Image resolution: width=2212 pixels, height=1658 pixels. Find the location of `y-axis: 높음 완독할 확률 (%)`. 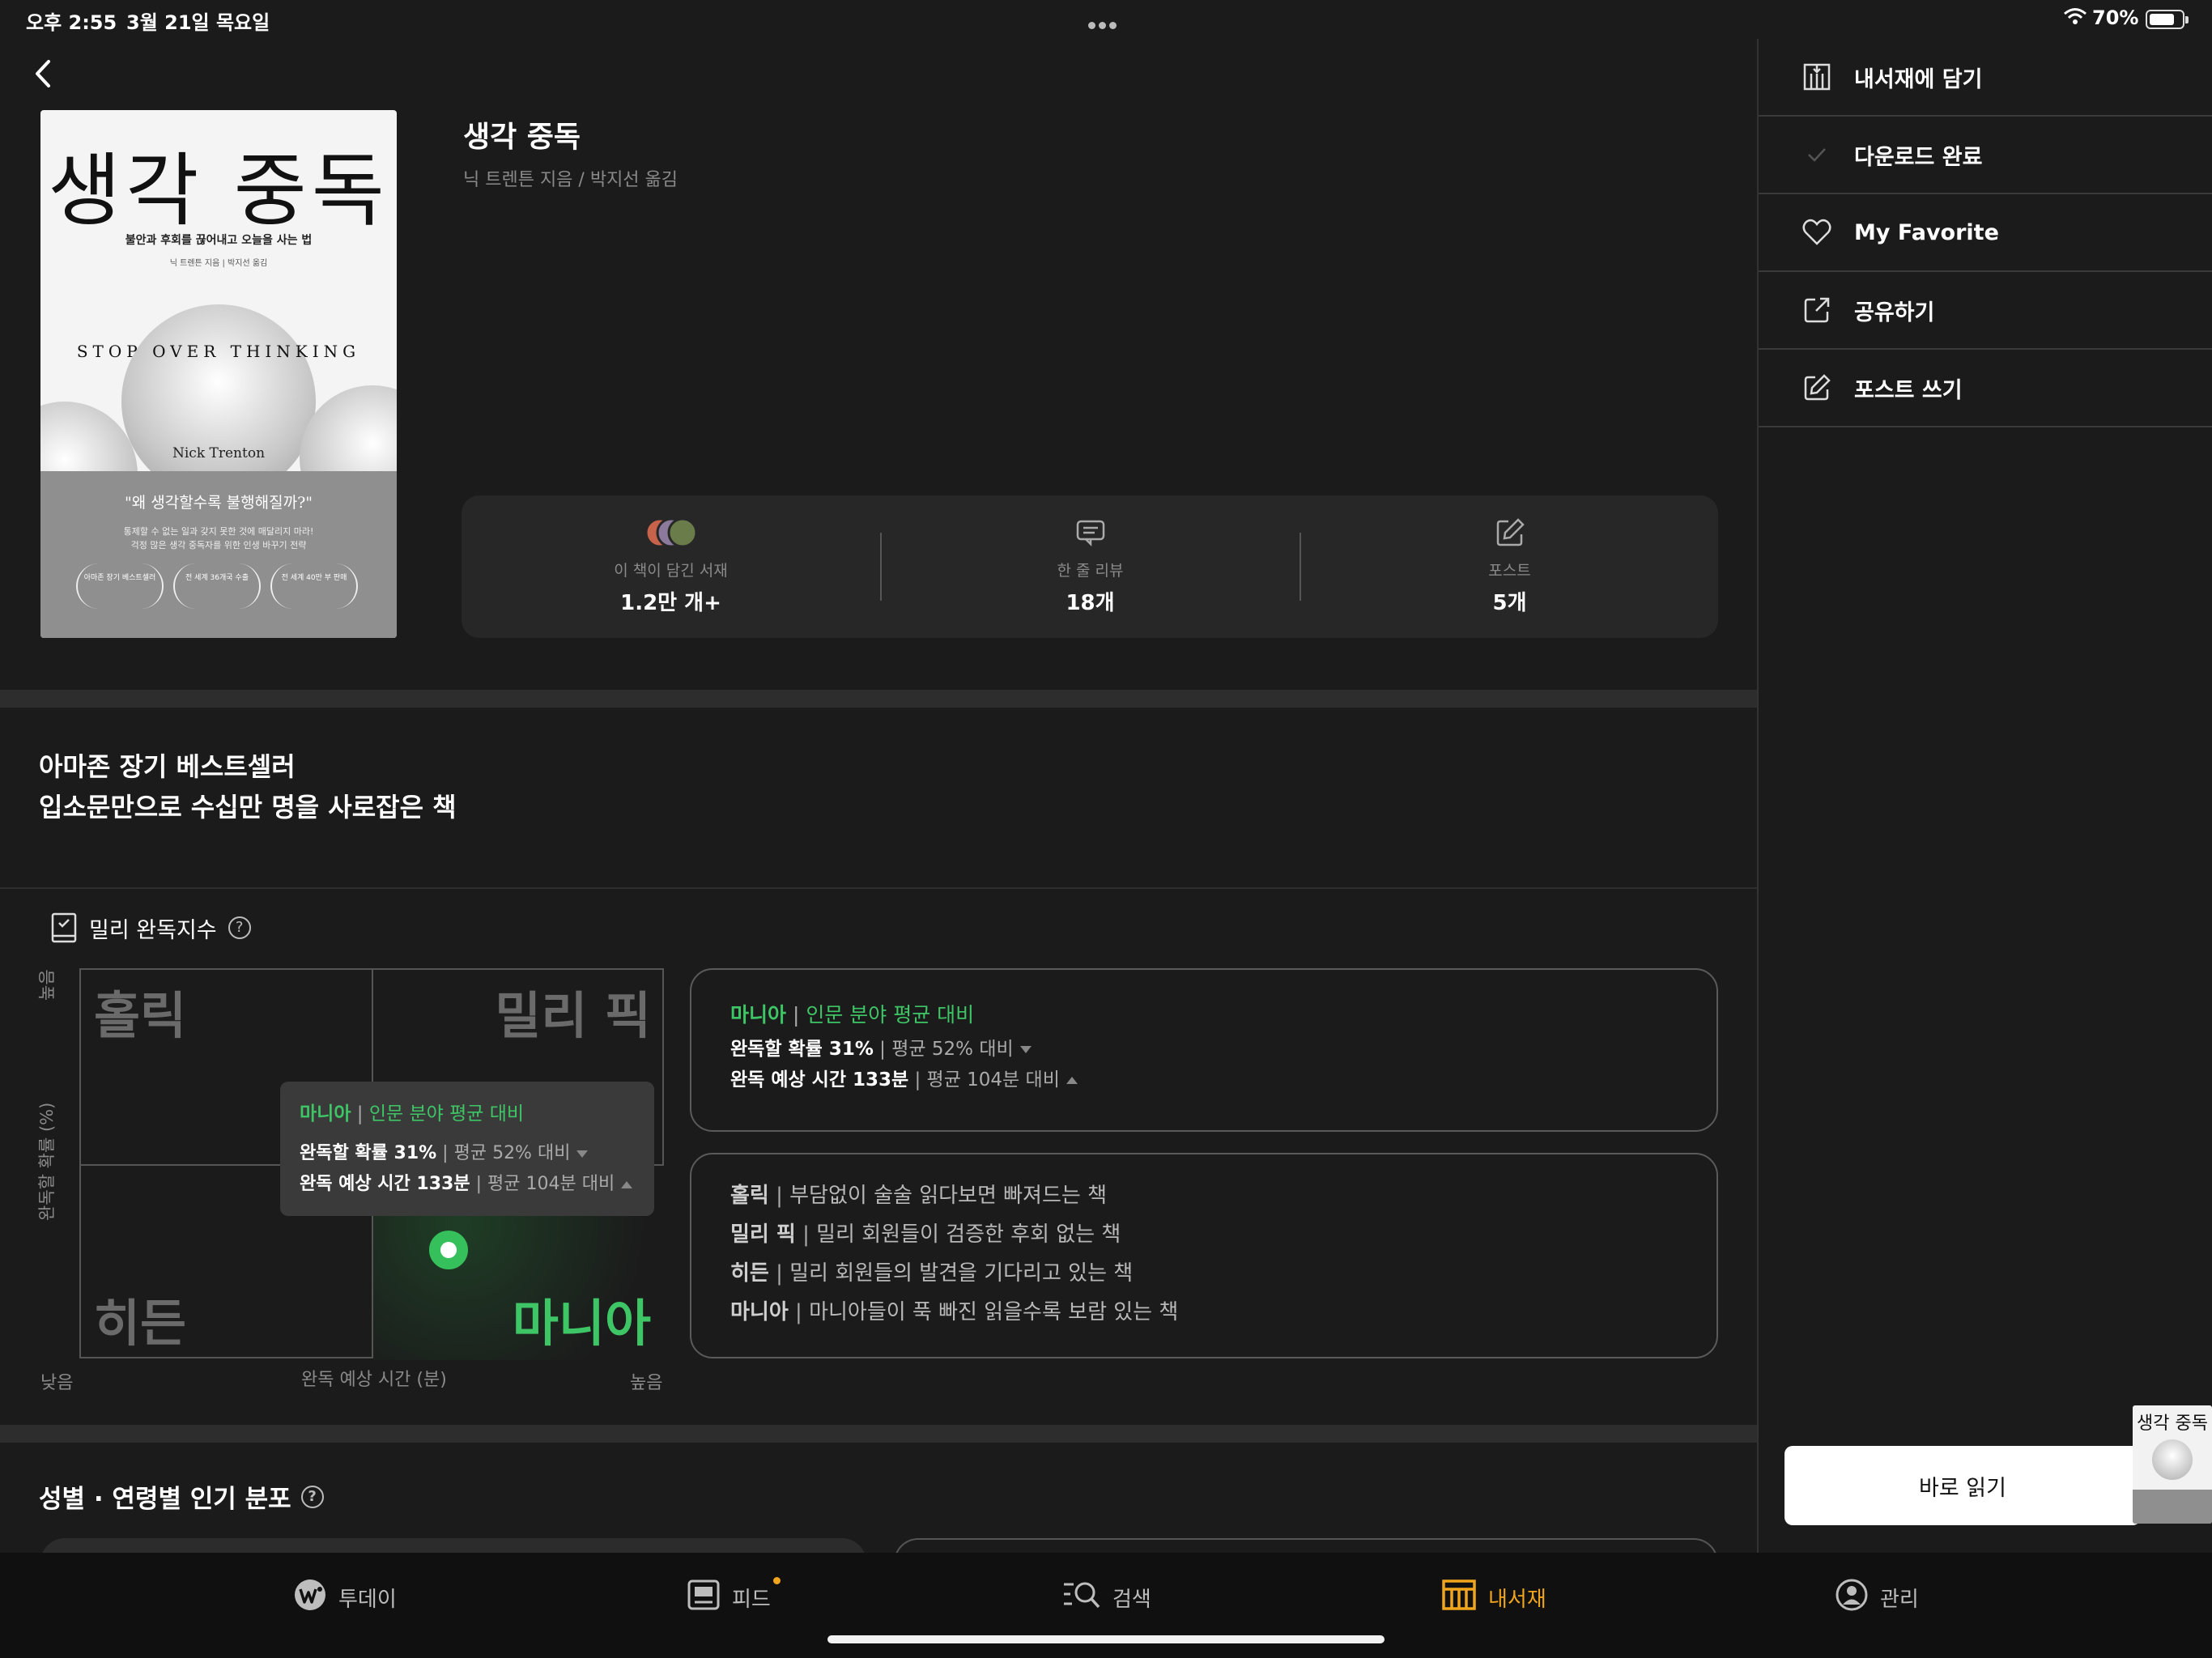

y-axis: 높음 완독할 확률 (%) is located at coordinates (53, 1163).